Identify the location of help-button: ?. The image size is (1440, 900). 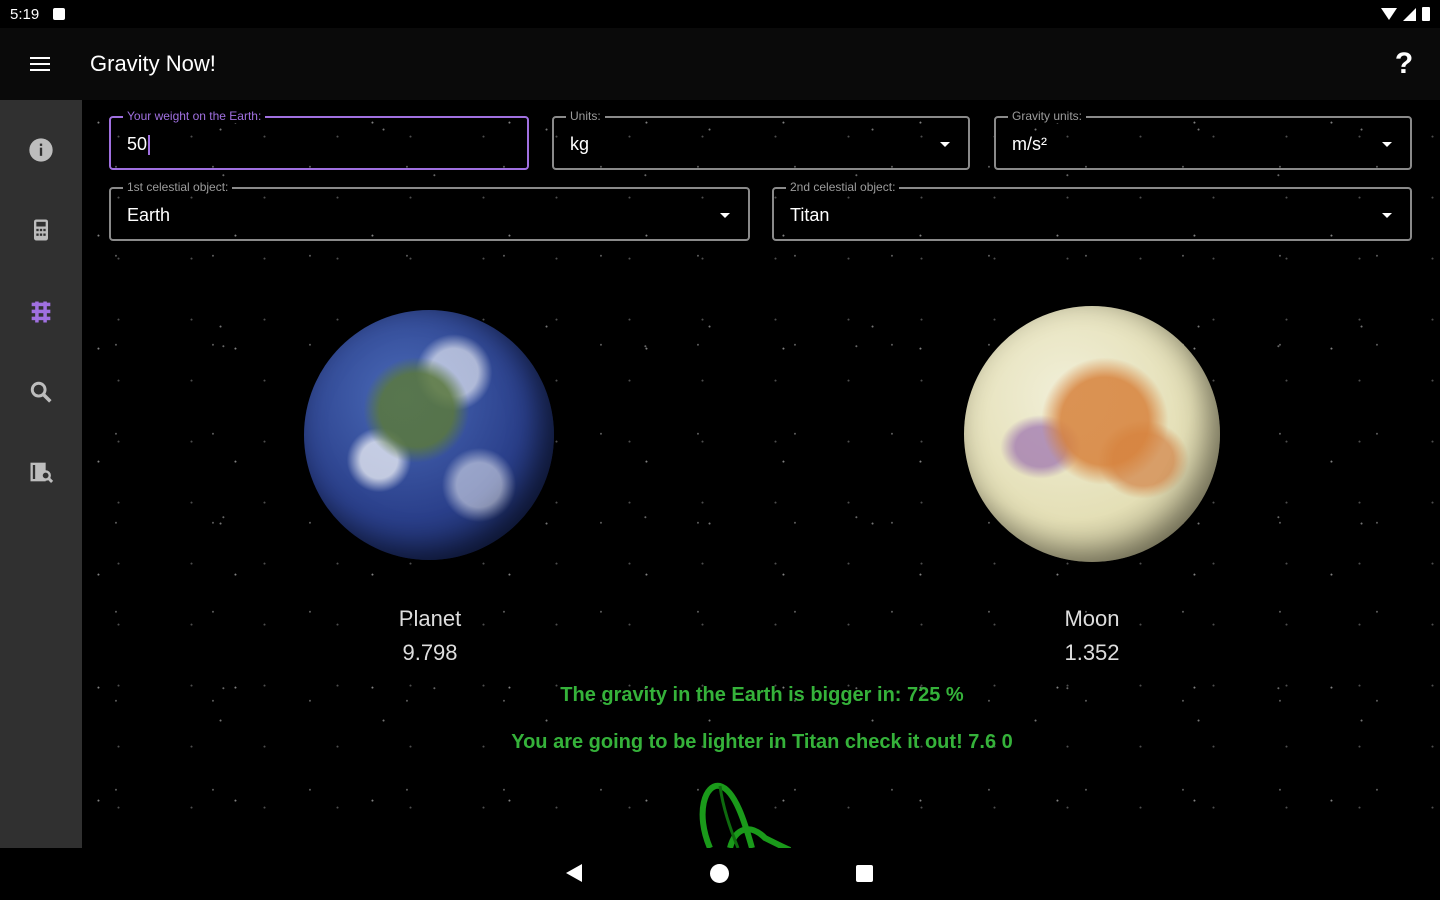
(1404, 64).